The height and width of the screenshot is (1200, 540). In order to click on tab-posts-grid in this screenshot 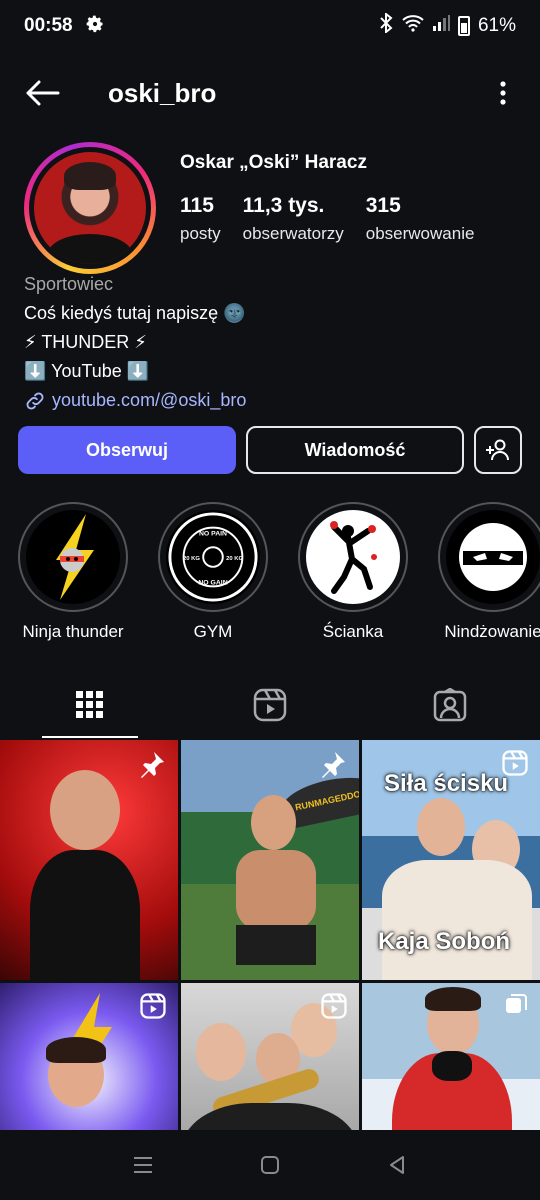, I will do `click(90, 705)`.